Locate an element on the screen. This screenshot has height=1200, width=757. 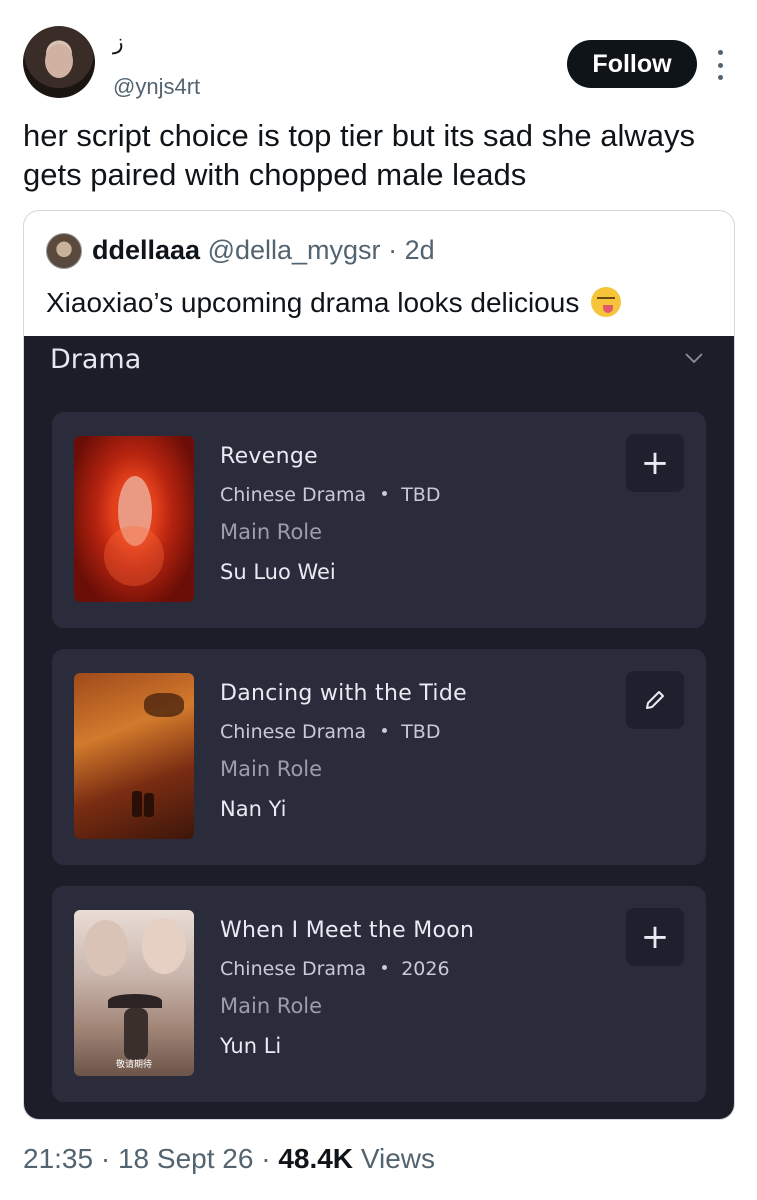
author-handle: @ynjs4rt is located at coordinates (156, 87).